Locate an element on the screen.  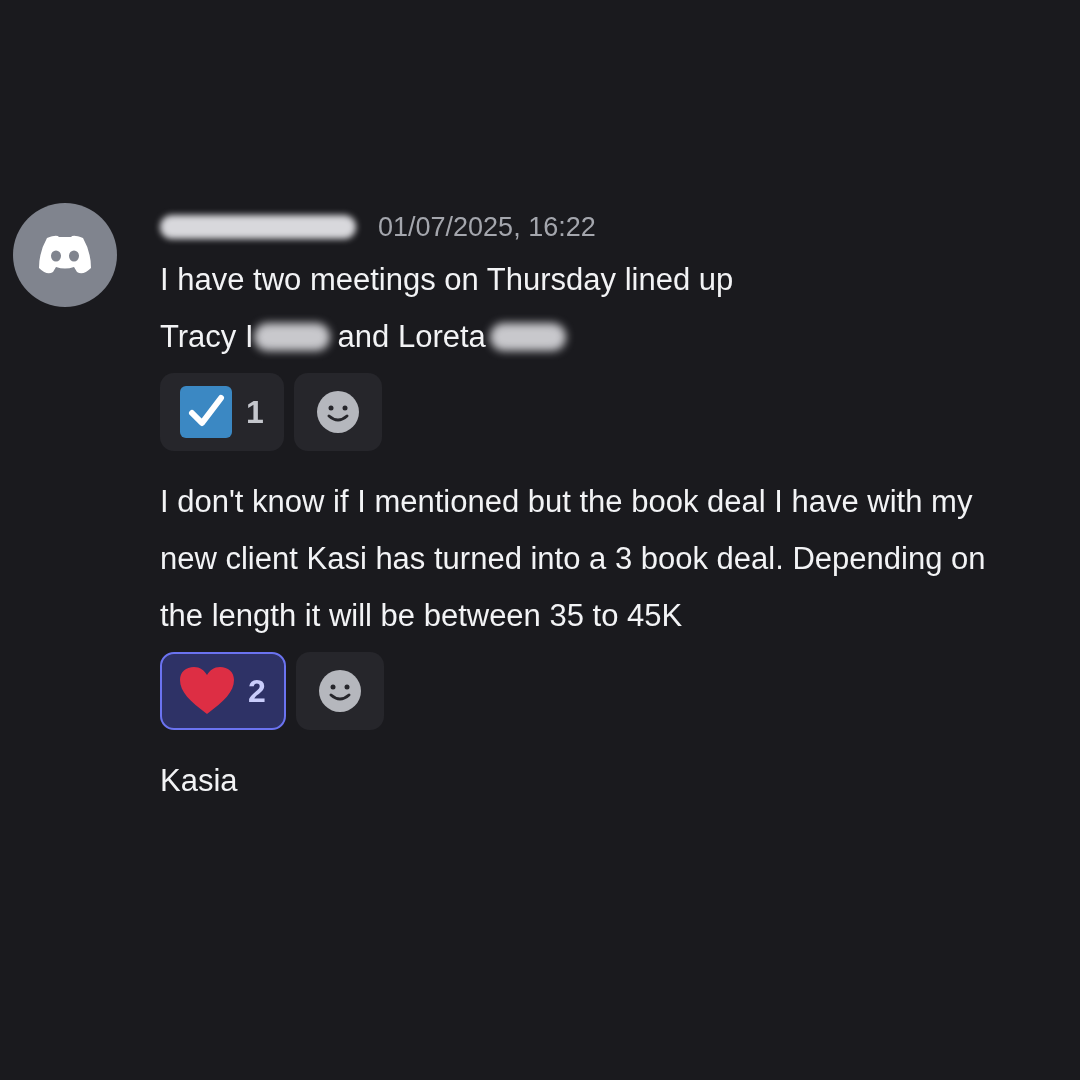
message-text: and Loreta is located at coordinates (411, 337).